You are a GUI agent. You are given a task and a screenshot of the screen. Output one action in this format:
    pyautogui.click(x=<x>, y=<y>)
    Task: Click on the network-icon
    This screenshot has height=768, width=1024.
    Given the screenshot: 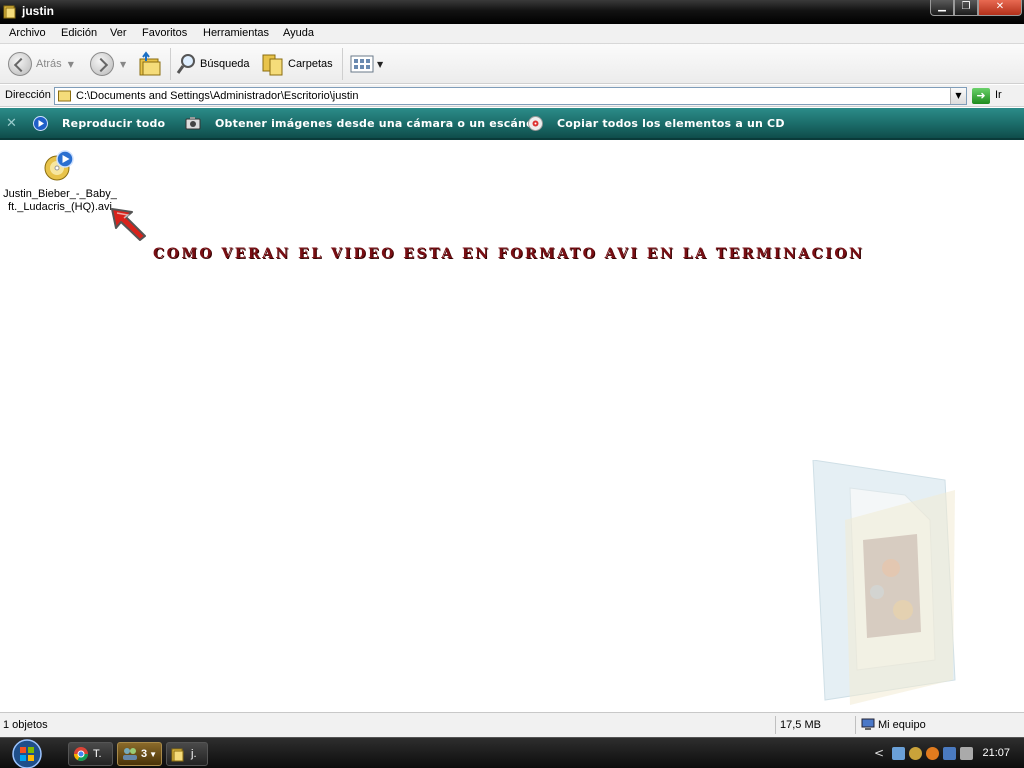 What is the action you would take?
    pyautogui.click(x=949, y=753)
    